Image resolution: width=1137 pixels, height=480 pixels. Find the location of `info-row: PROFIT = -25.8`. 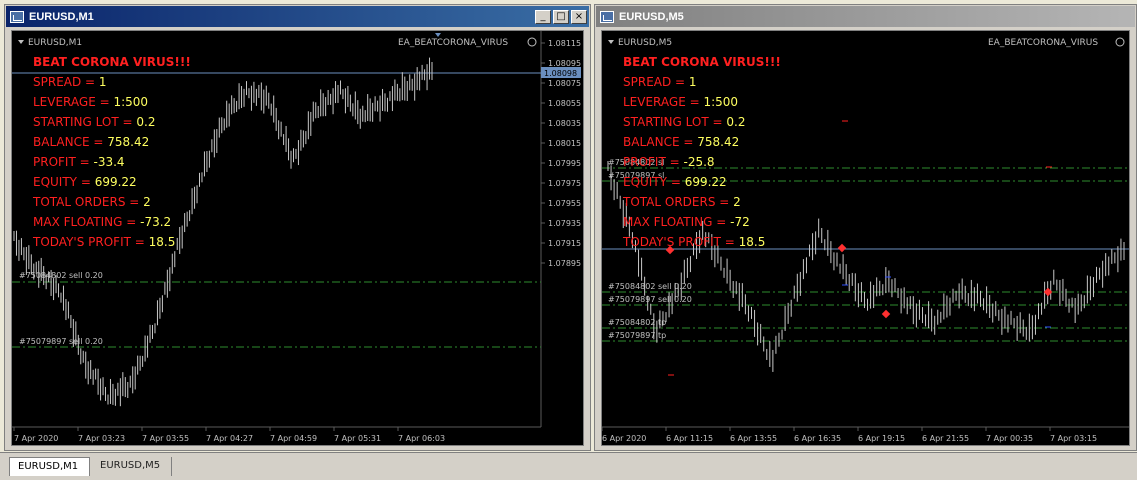

info-row: PROFIT = -25.8 is located at coordinates (669, 162).